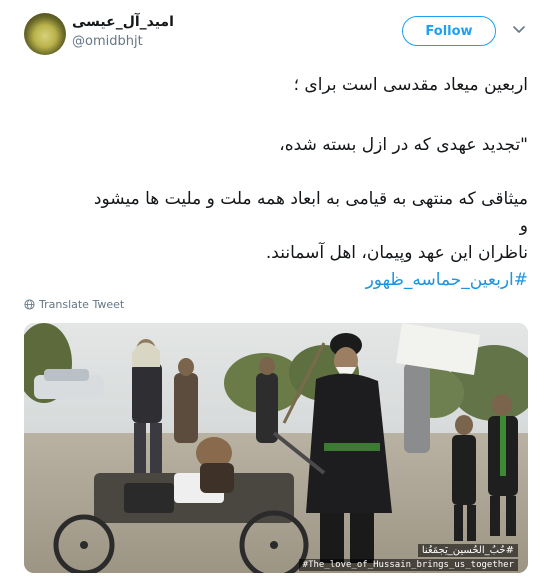 The image size is (552, 582). Describe the element at coordinates (449, 31) in the screenshot. I see `follow-button: Follow` at that location.